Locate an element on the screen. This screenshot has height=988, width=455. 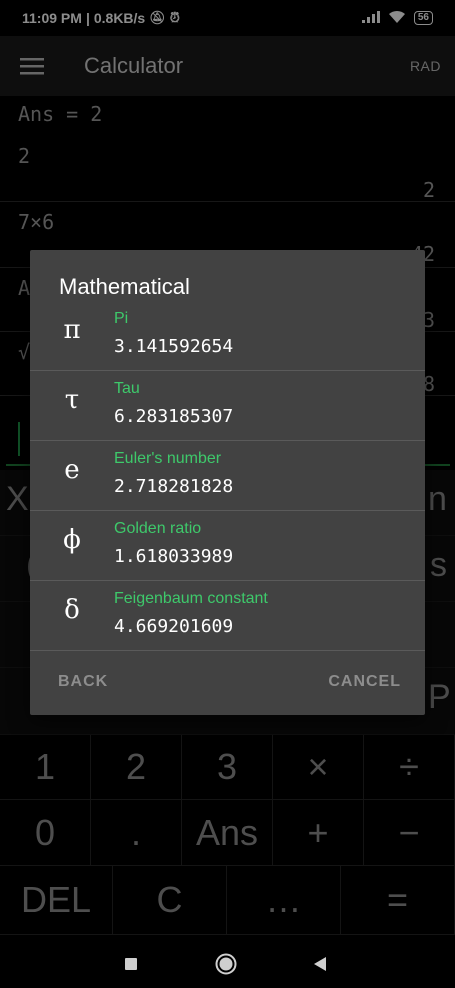
constant-item-pi: π Pi 3.141592654 is located at coordinates (227, 336).